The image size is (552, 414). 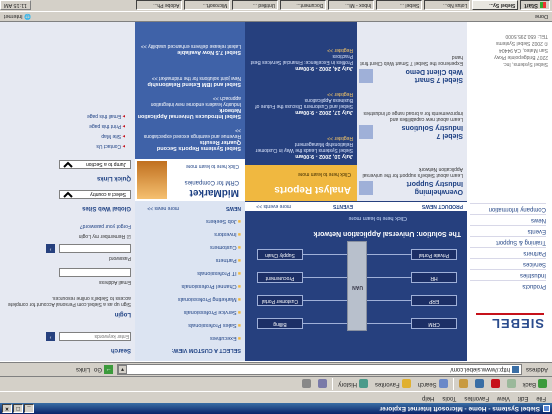 I want to click on view-job-seekers: Job Seekers, so click(x=223, y=221).